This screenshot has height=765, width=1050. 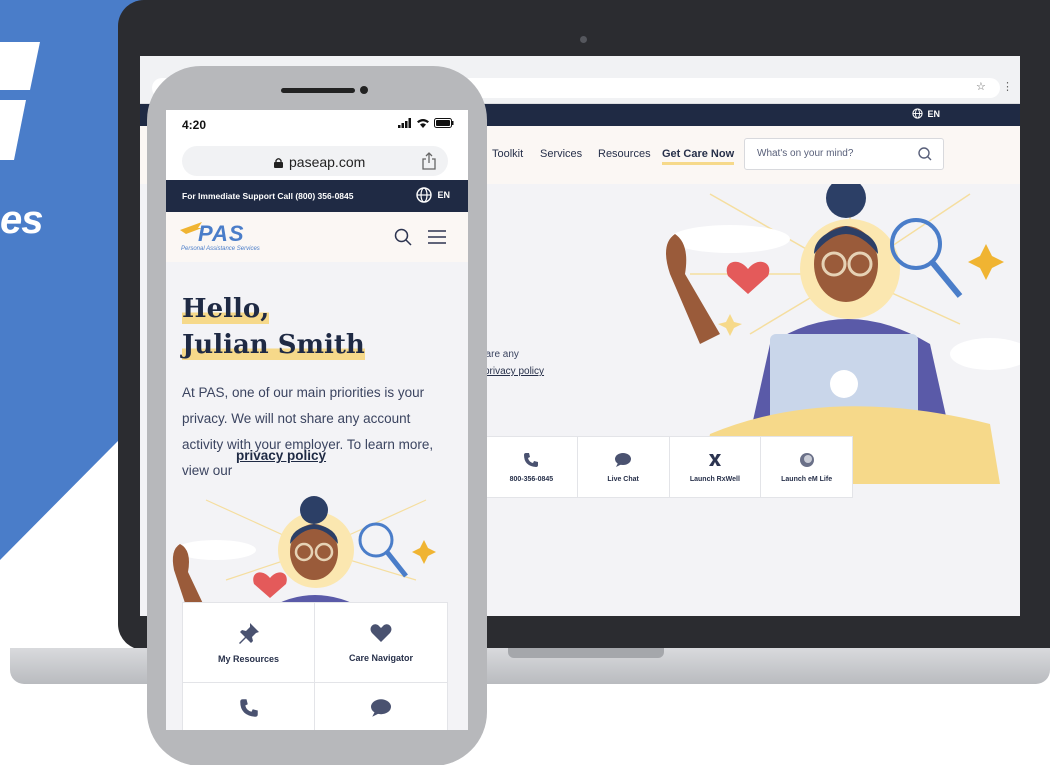 I want to click on laptop-camera, so click(x=583, y=39).